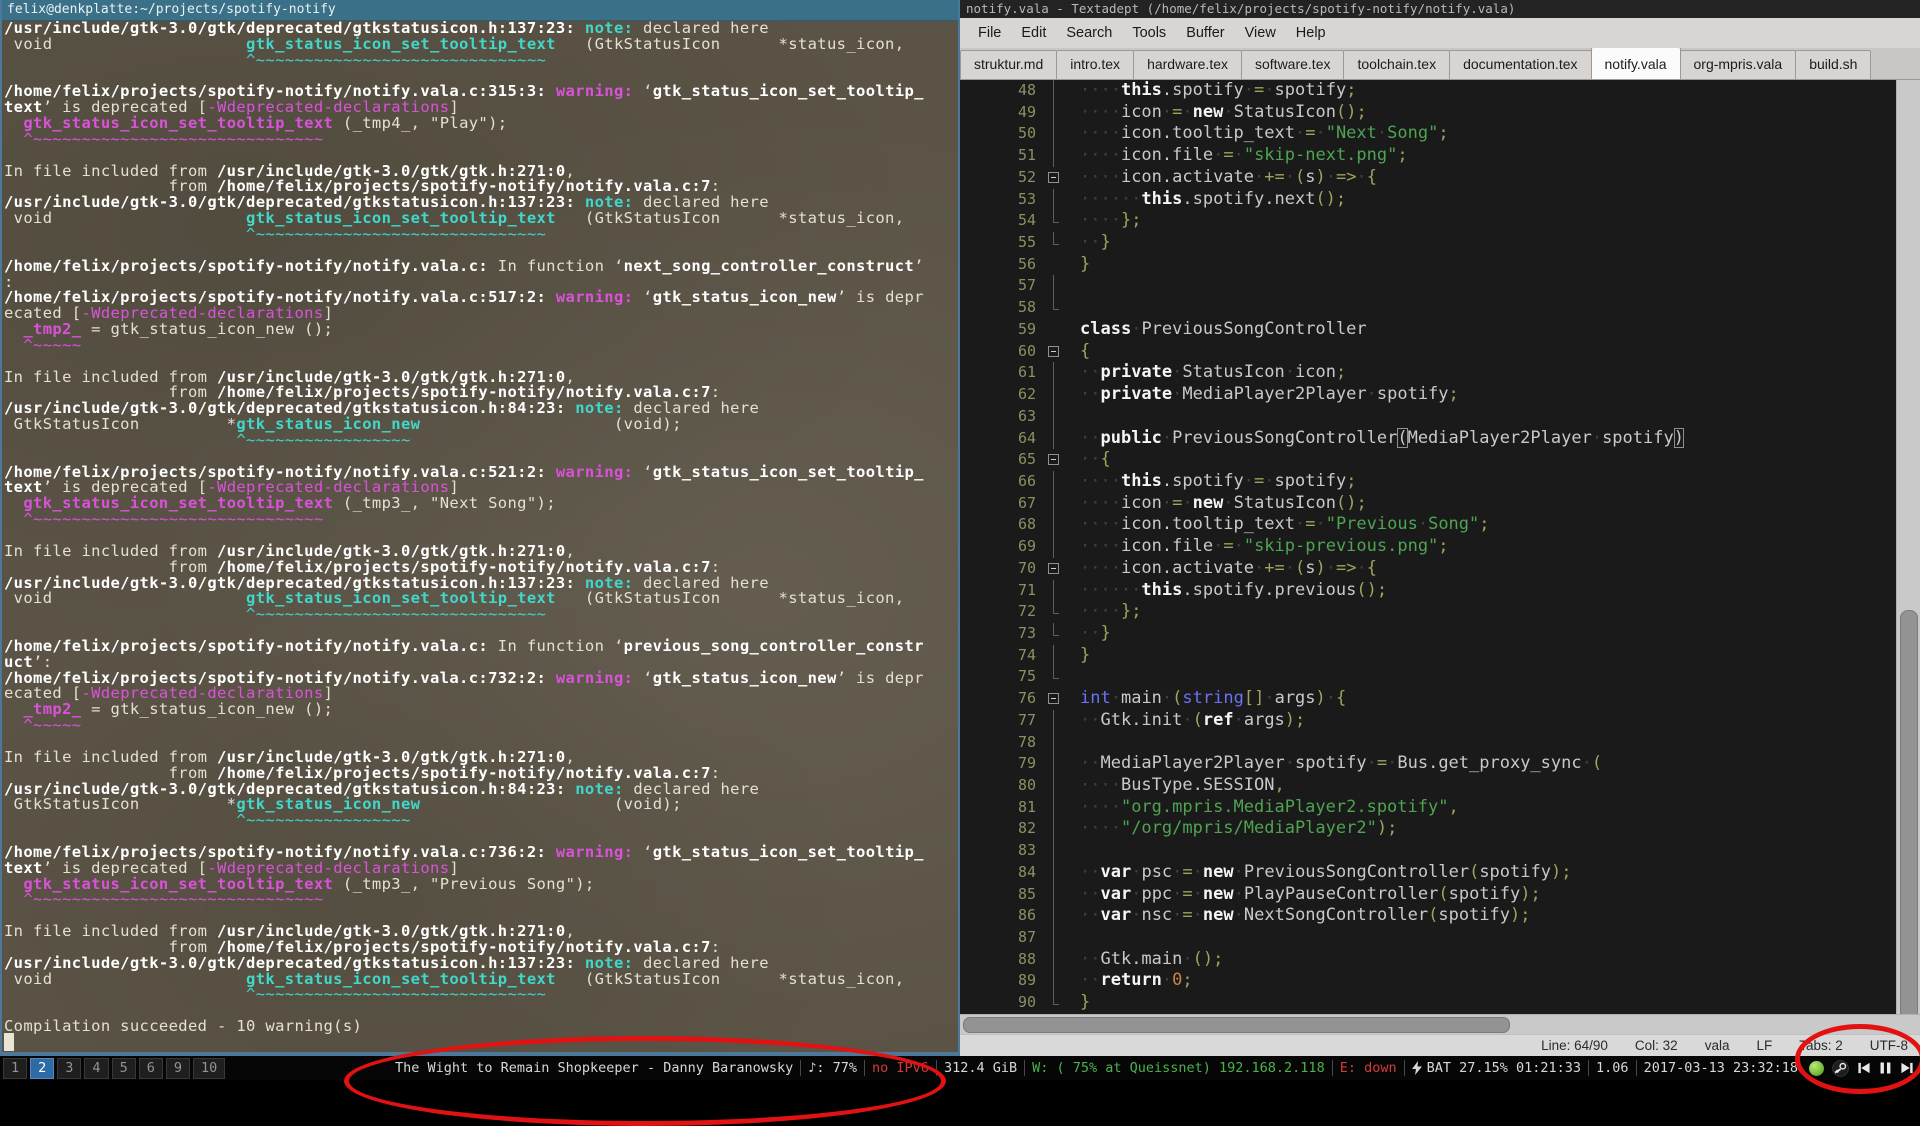  What do you see at coordinates (1428, 677) in the screenshot?
I see `code-line: 75` at bounding box center [1428, 677].